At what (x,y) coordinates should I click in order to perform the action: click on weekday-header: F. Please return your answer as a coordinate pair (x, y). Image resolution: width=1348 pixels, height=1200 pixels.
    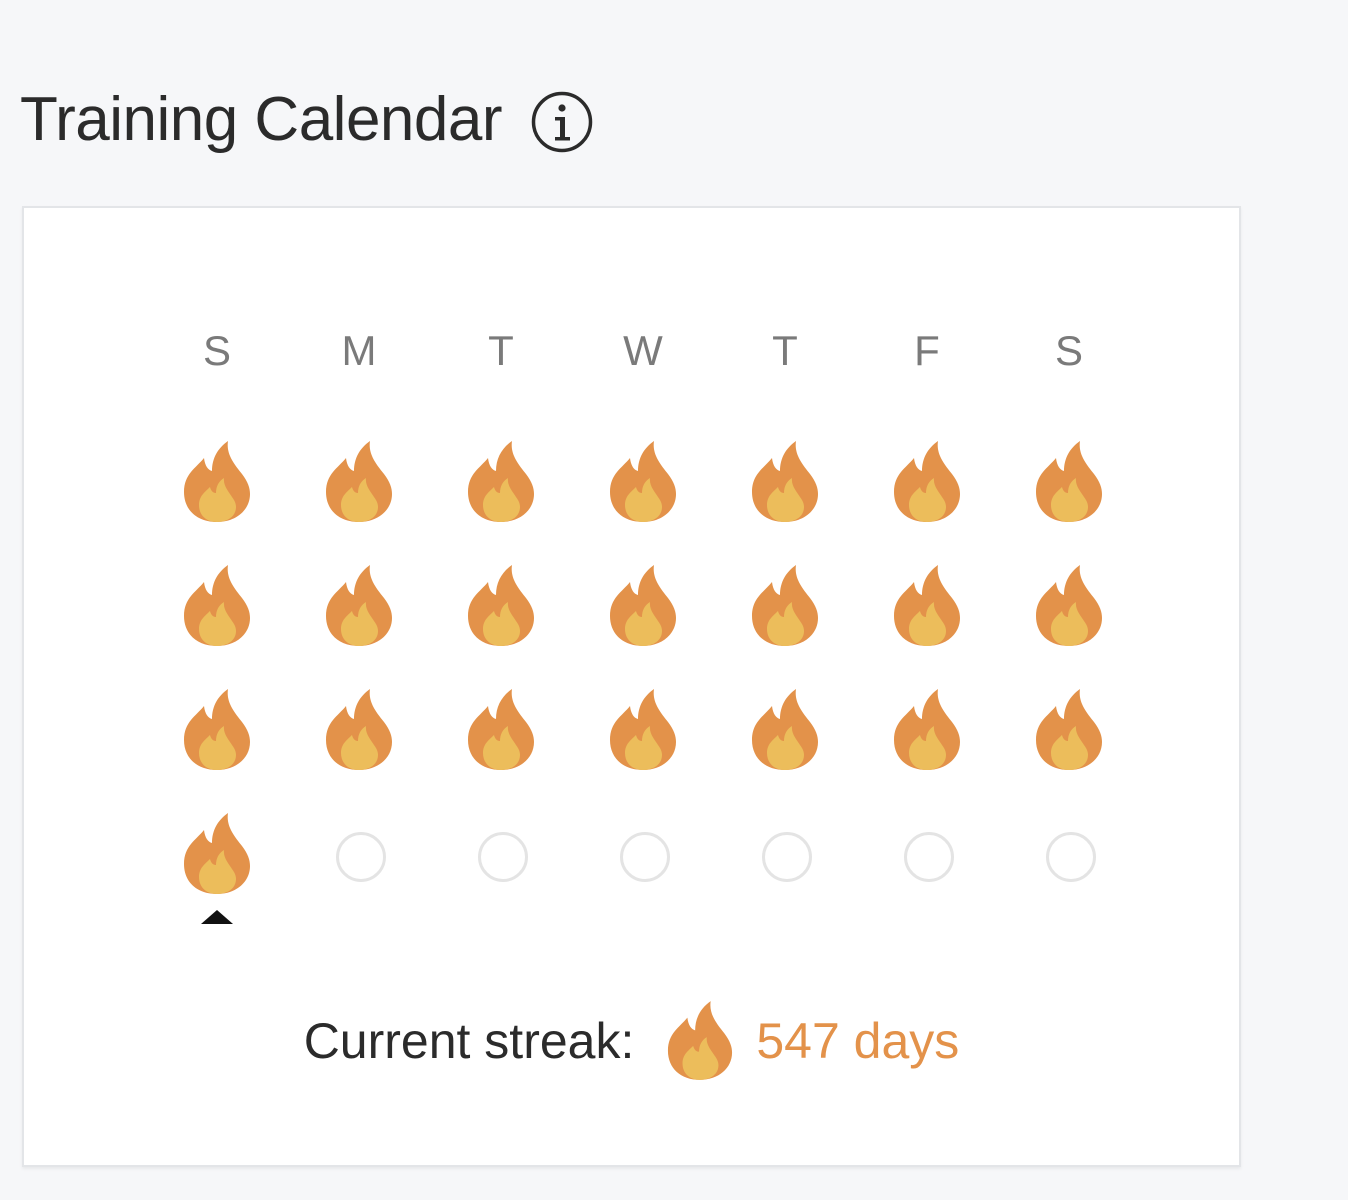
    Looking at the image, I should click on (927, 350).